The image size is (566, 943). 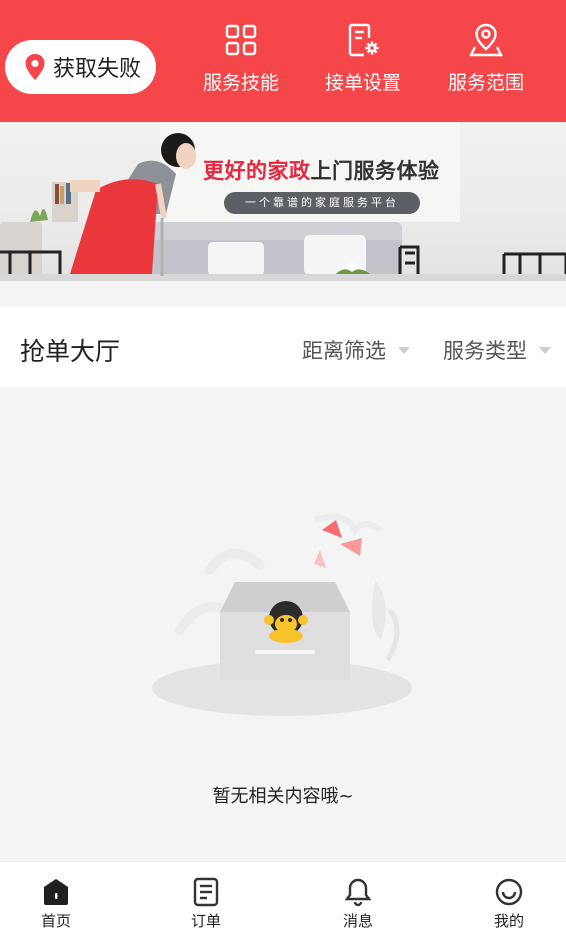 I want to click on location-status: 获取失败, so click(x=97, y=69).